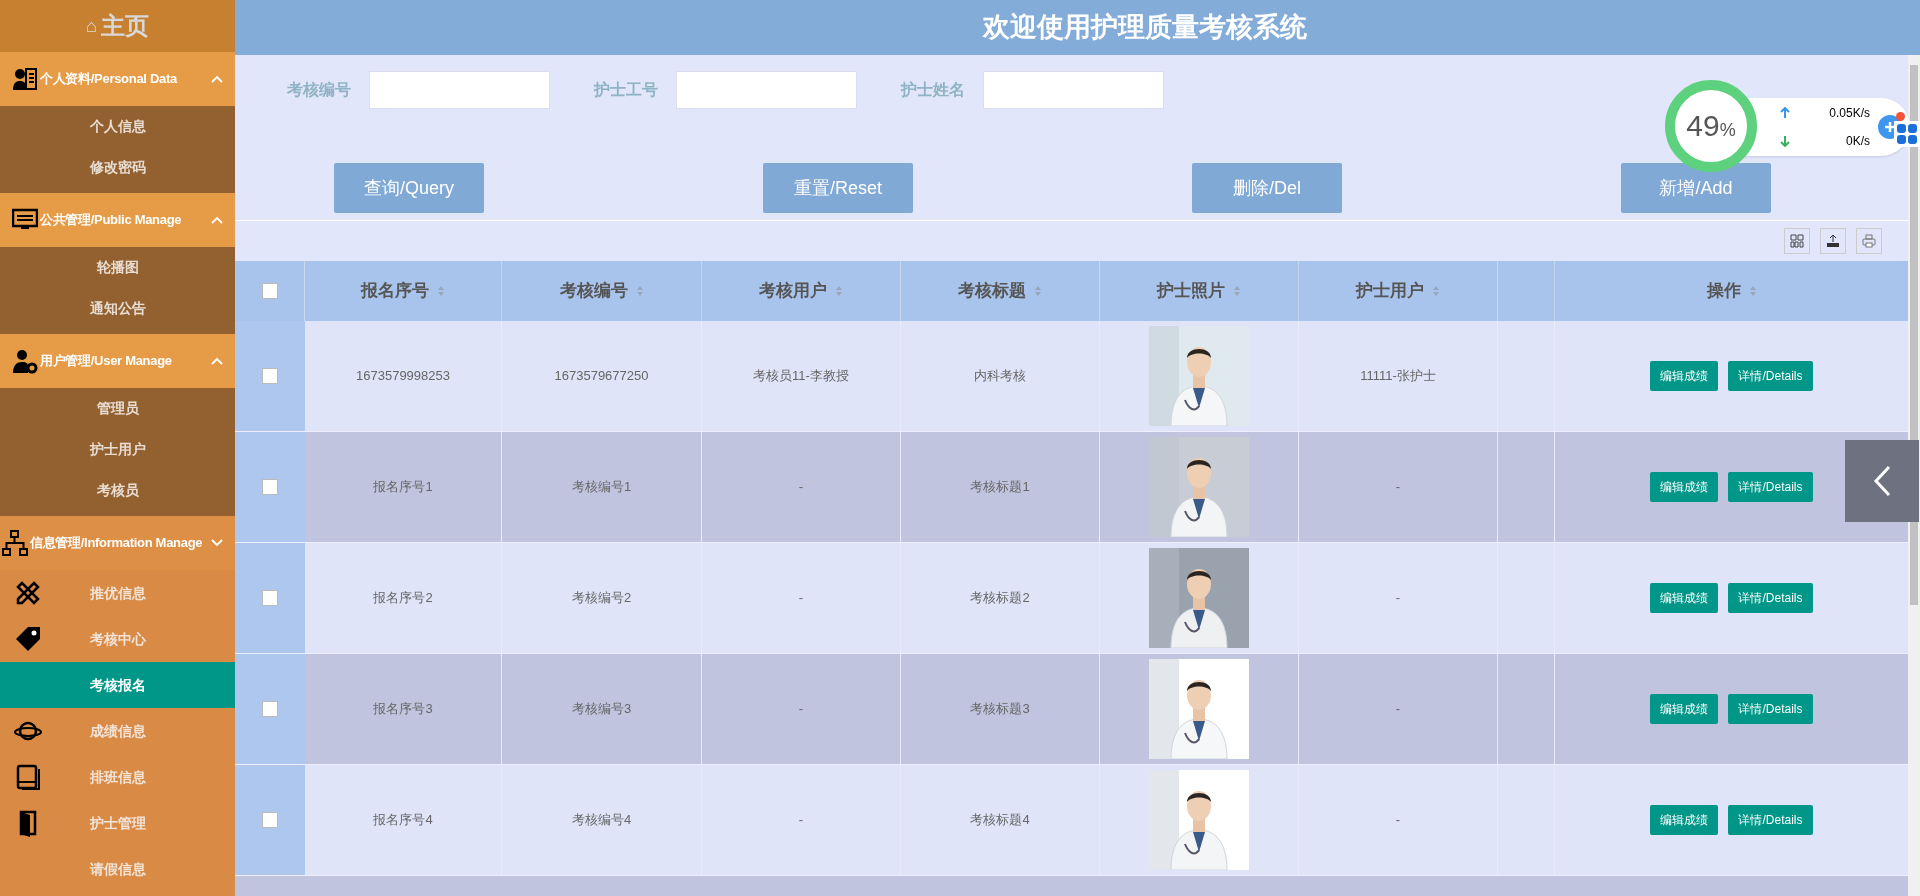  What do you see at coordinates (403, 487) in the screenshot?
I see `table-cell-text: 报名序号1` at bounding box center [403, 487].